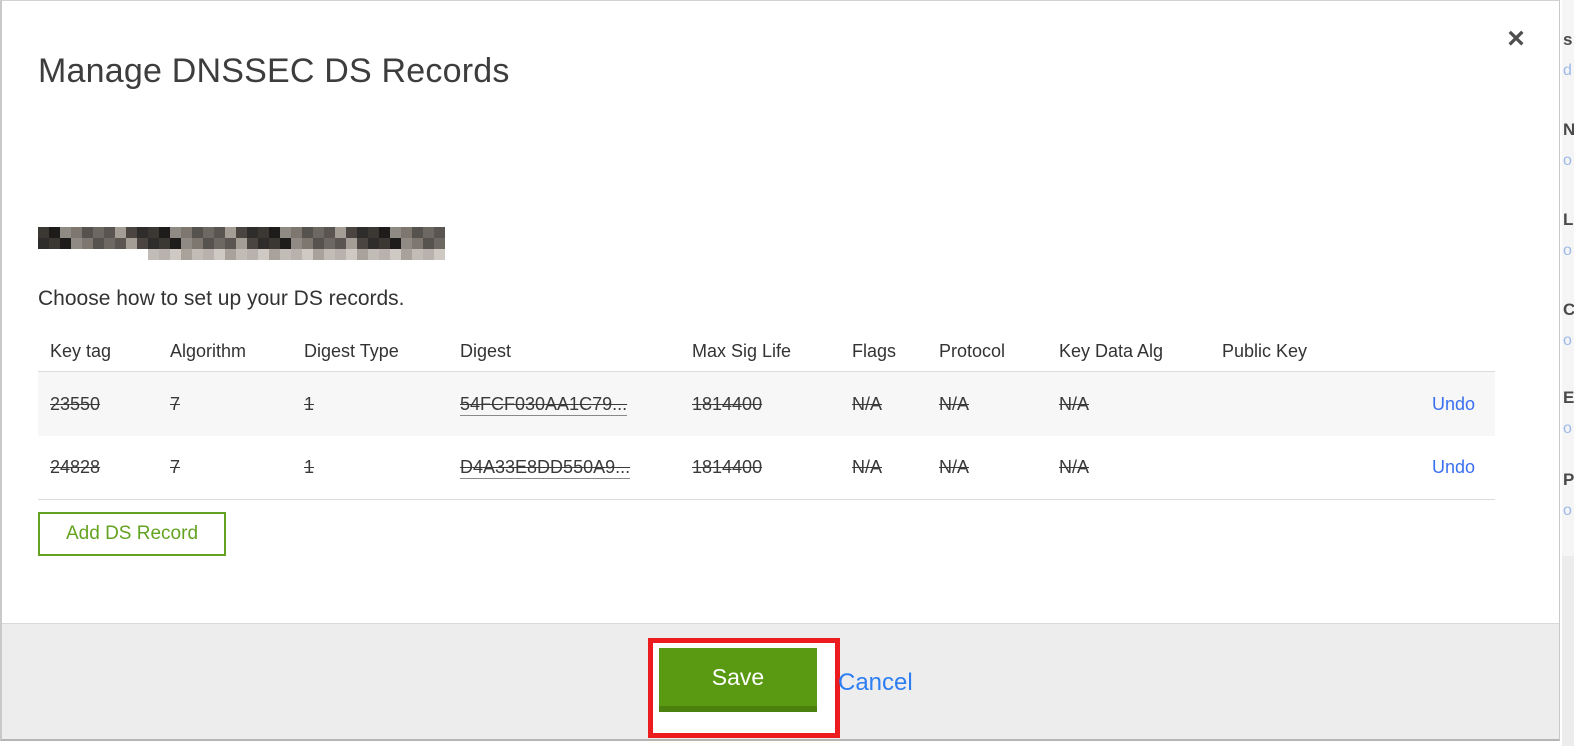 Image resolution: width=1574 pixels, height=746 pixels. Describe the element at coordinates (1265, 350) in the screenshot. I see `column-header-public-key: Public Key` at that location.